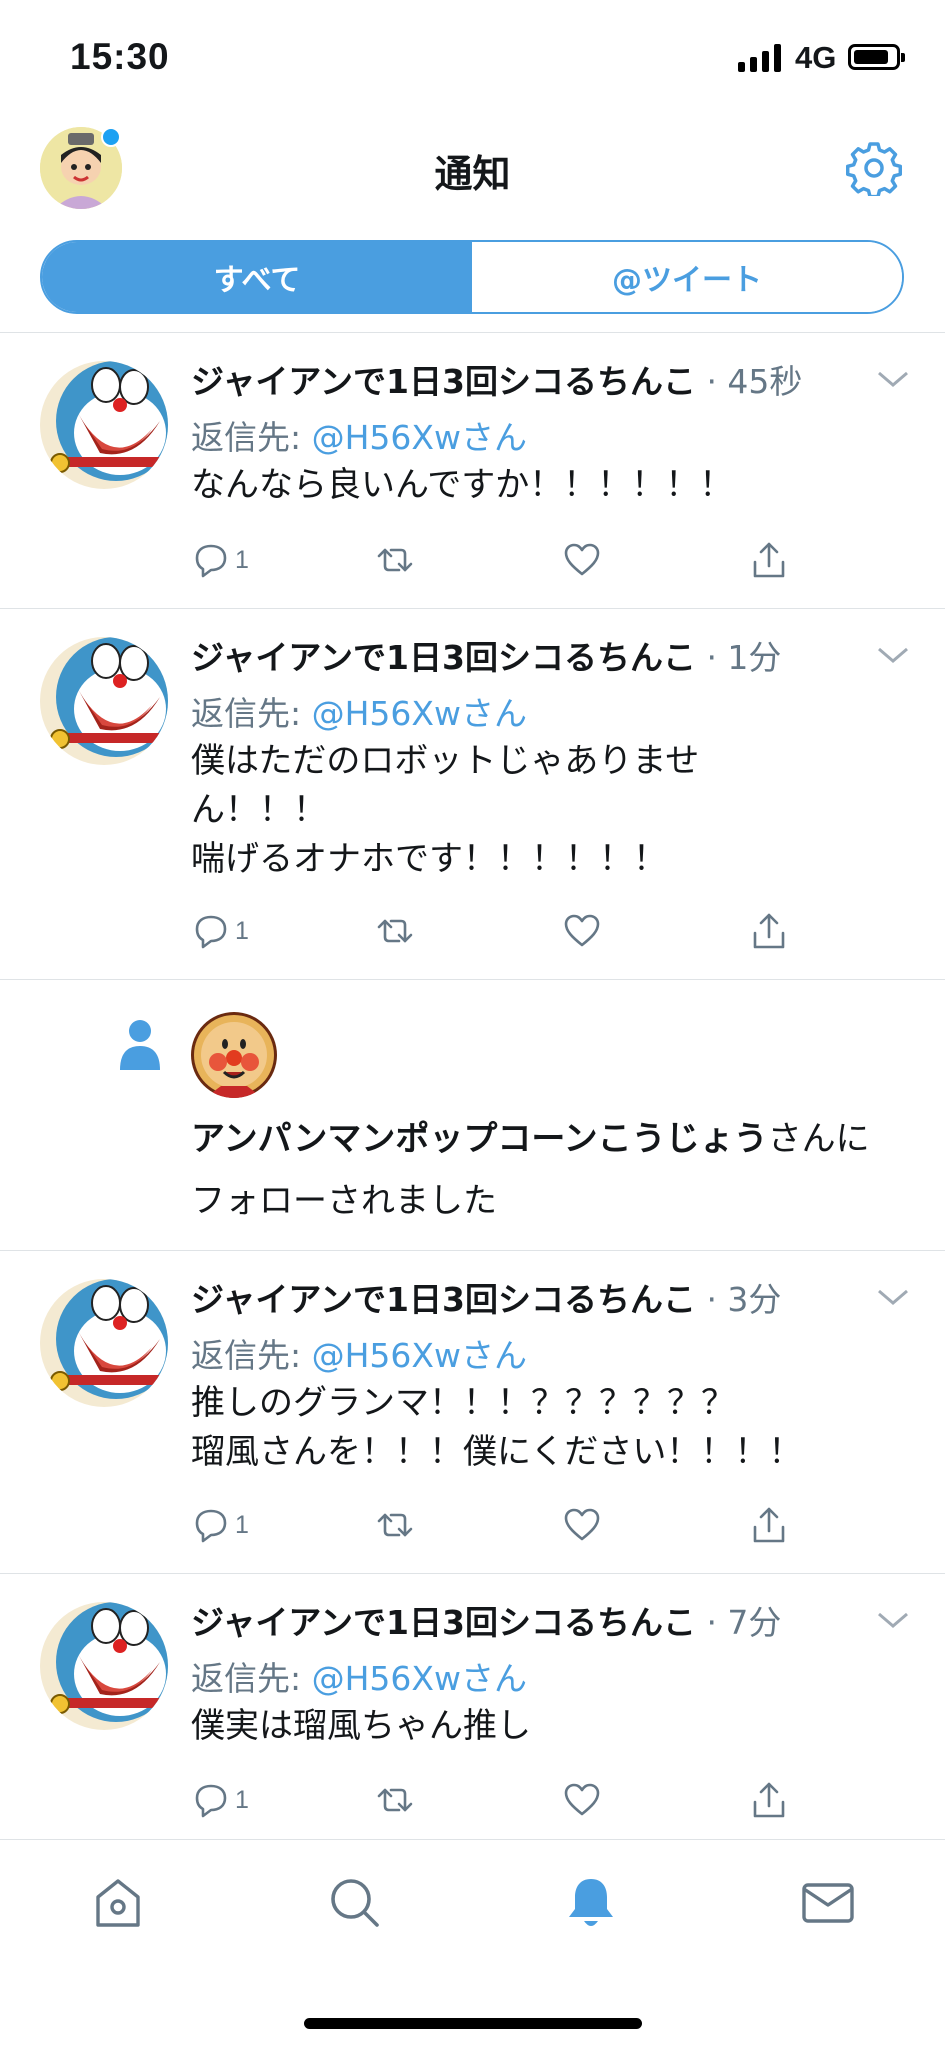 This screenshot has height=2049, width=945. I want to click on status-bar: 15:30 4G, so click(472, 55).